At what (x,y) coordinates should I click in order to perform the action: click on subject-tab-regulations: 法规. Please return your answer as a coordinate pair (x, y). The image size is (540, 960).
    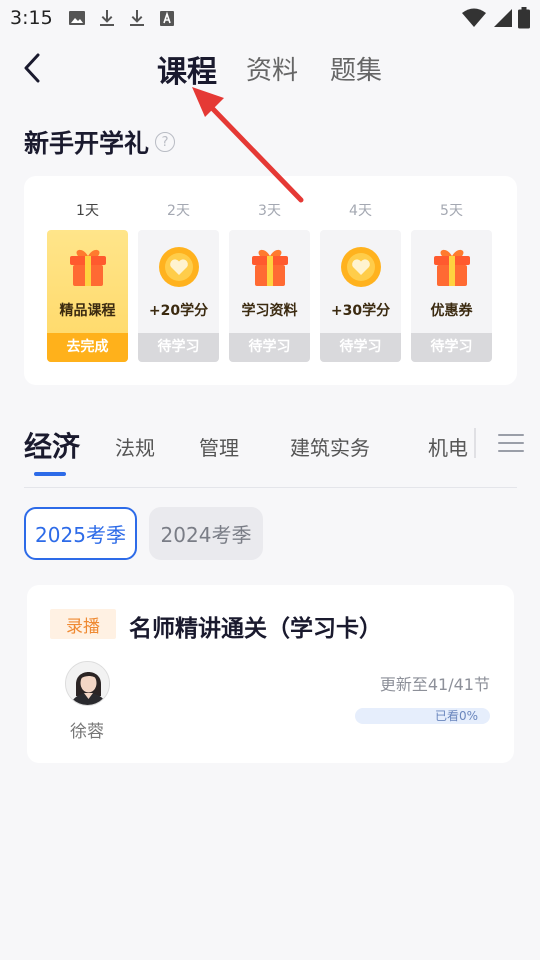
    Looking at the image, I should click on (135, 446).